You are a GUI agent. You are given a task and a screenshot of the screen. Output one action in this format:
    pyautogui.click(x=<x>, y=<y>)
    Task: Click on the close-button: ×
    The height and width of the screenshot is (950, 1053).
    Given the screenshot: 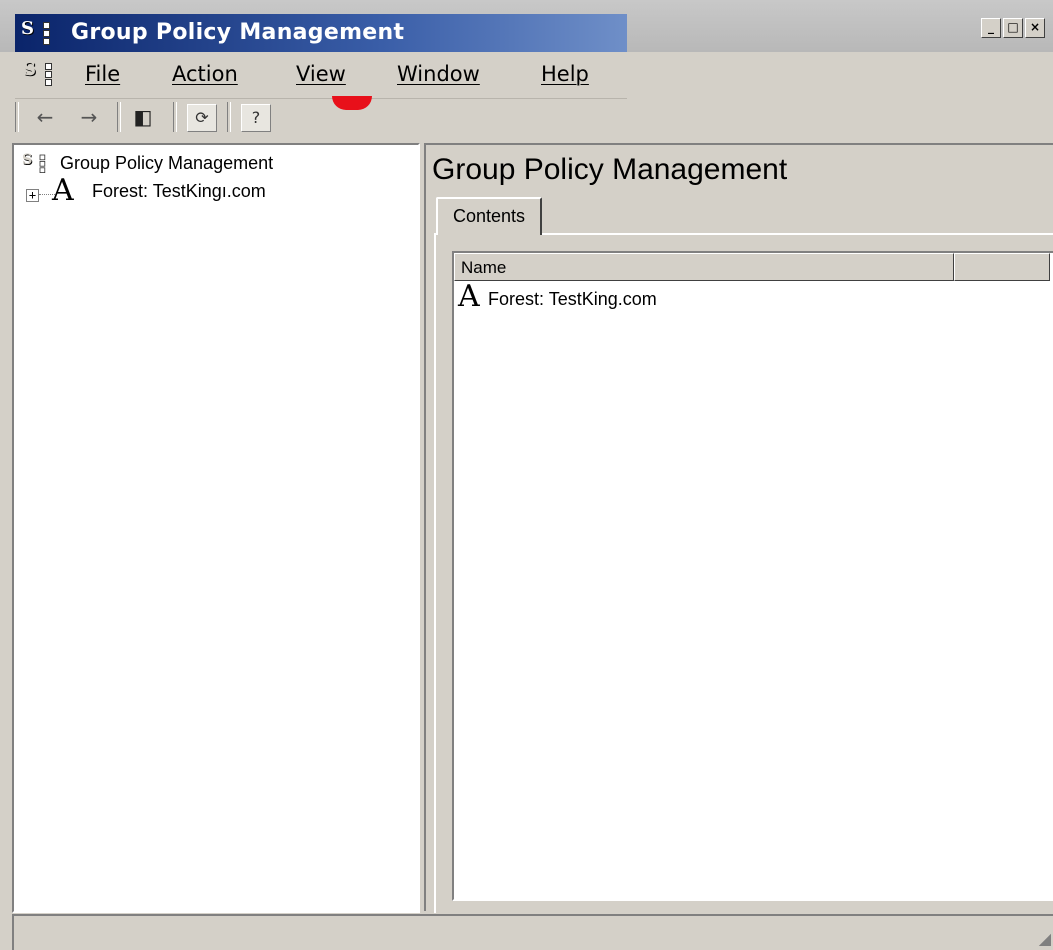 What is the action you would take?
    pyautogui.click(x=1035, y=28)
    